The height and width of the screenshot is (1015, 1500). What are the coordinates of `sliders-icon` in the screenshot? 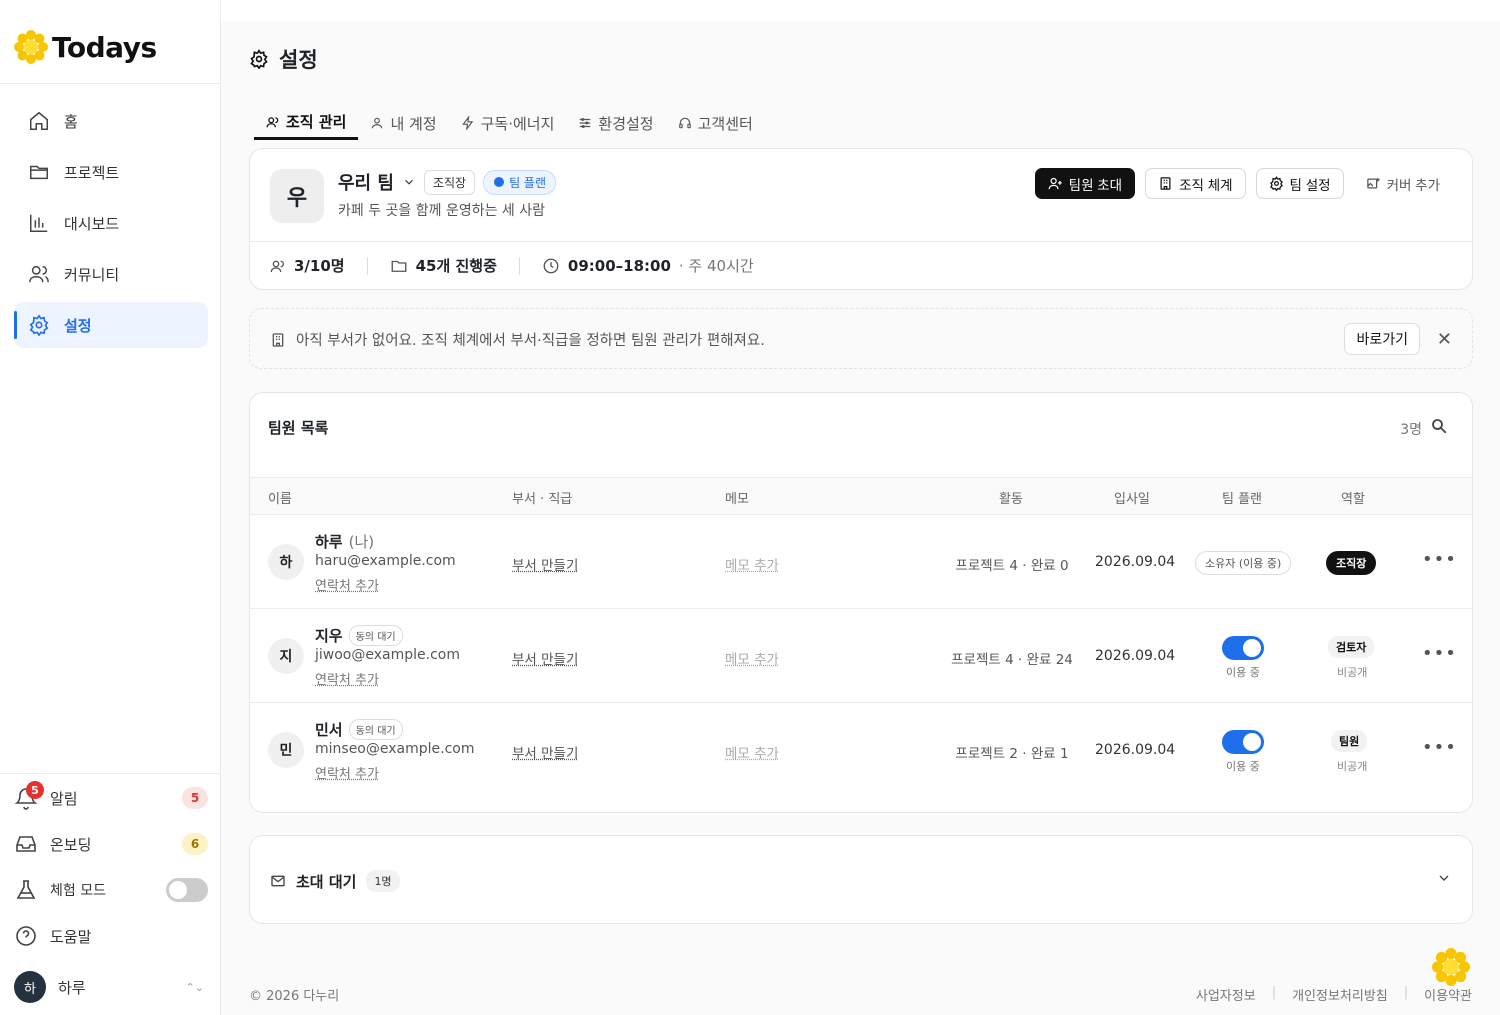 It's located at (585, 123).